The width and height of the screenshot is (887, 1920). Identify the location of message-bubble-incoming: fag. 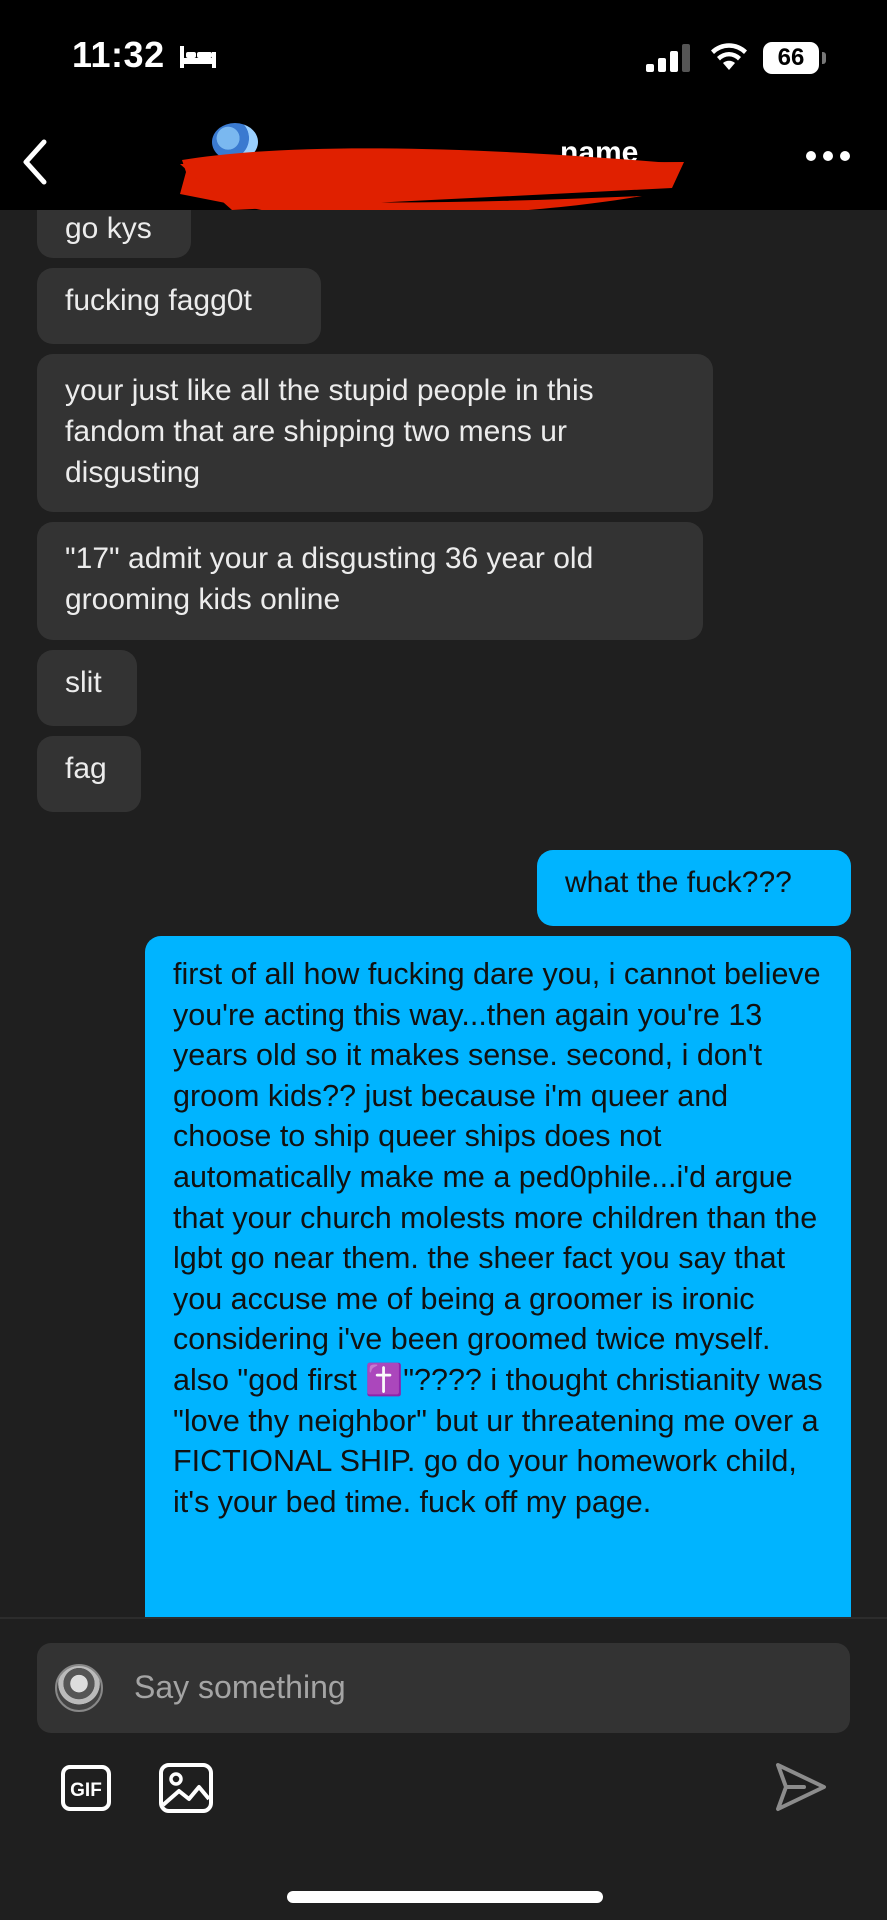
(89, 774).